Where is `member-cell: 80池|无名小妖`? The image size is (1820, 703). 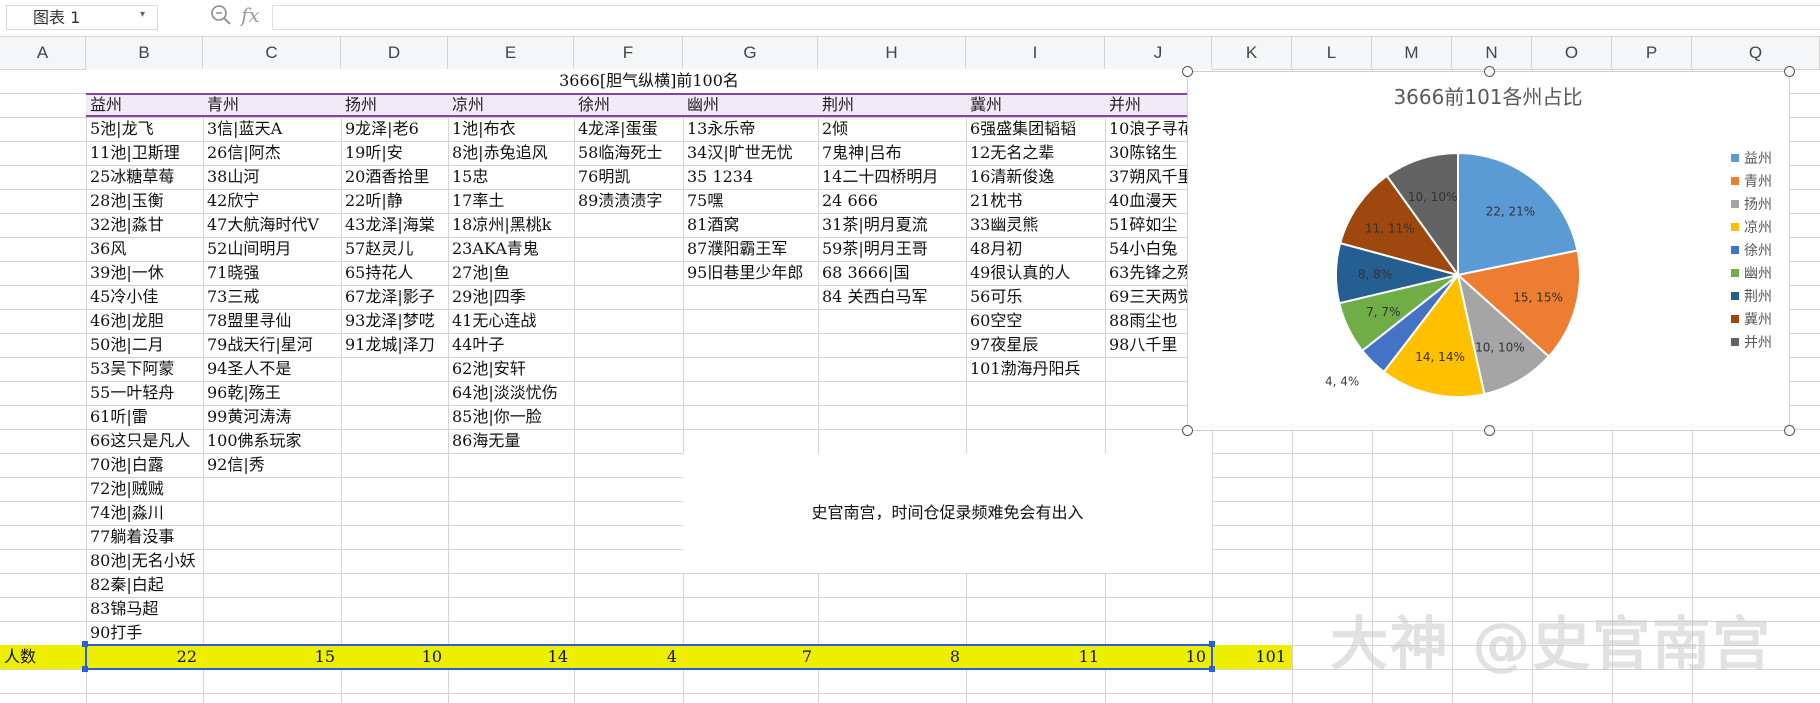 member-cell: 80池|无名小妖 is located at coordinates (154, 561).